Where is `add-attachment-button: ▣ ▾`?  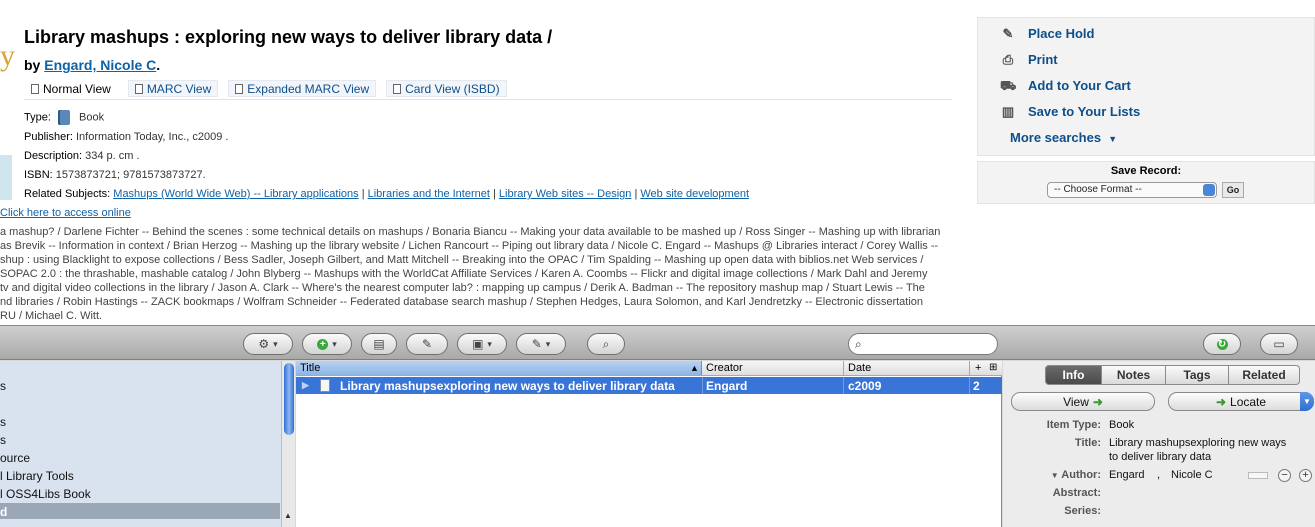
add-attachment-button: ▣ ▾ is located at coordinates (482, 344).